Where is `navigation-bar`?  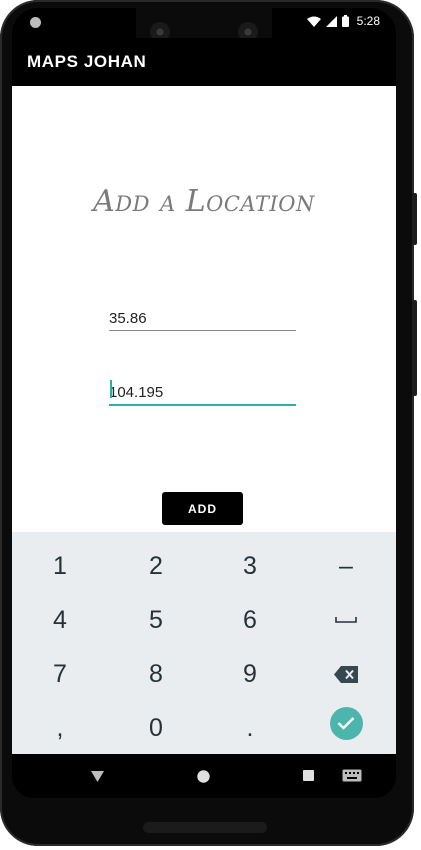
navigation-bar is located at coordinates (204, 776).